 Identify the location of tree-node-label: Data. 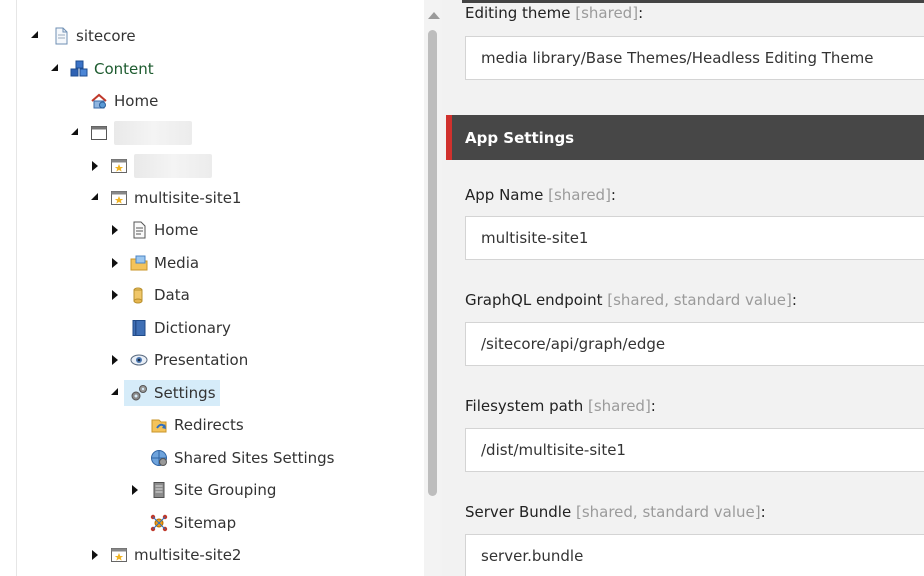
(172, 295).